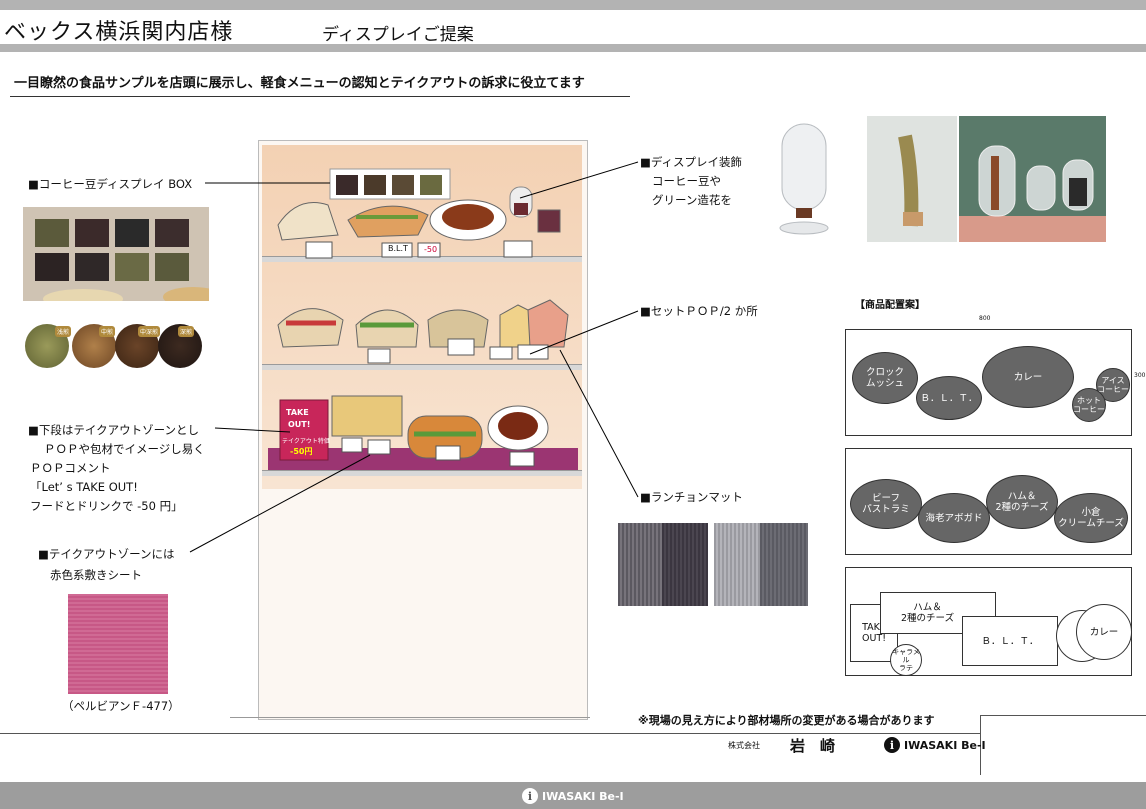 The image size is (1146, 809). I want to click on item-ham-cheese: ハム＆ 2種のチーズ, so click(1022, 502).